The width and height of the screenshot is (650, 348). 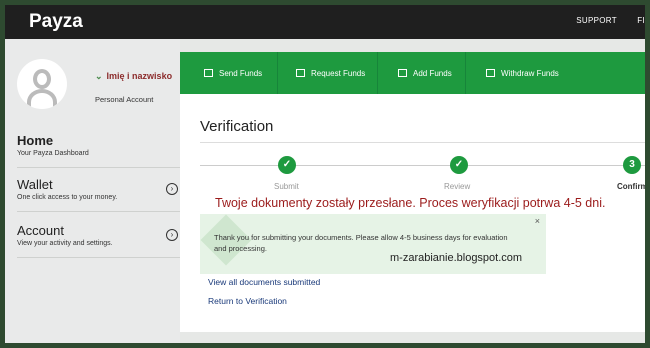 I want to click on request-funds-icon, so click(x=300, y=73).